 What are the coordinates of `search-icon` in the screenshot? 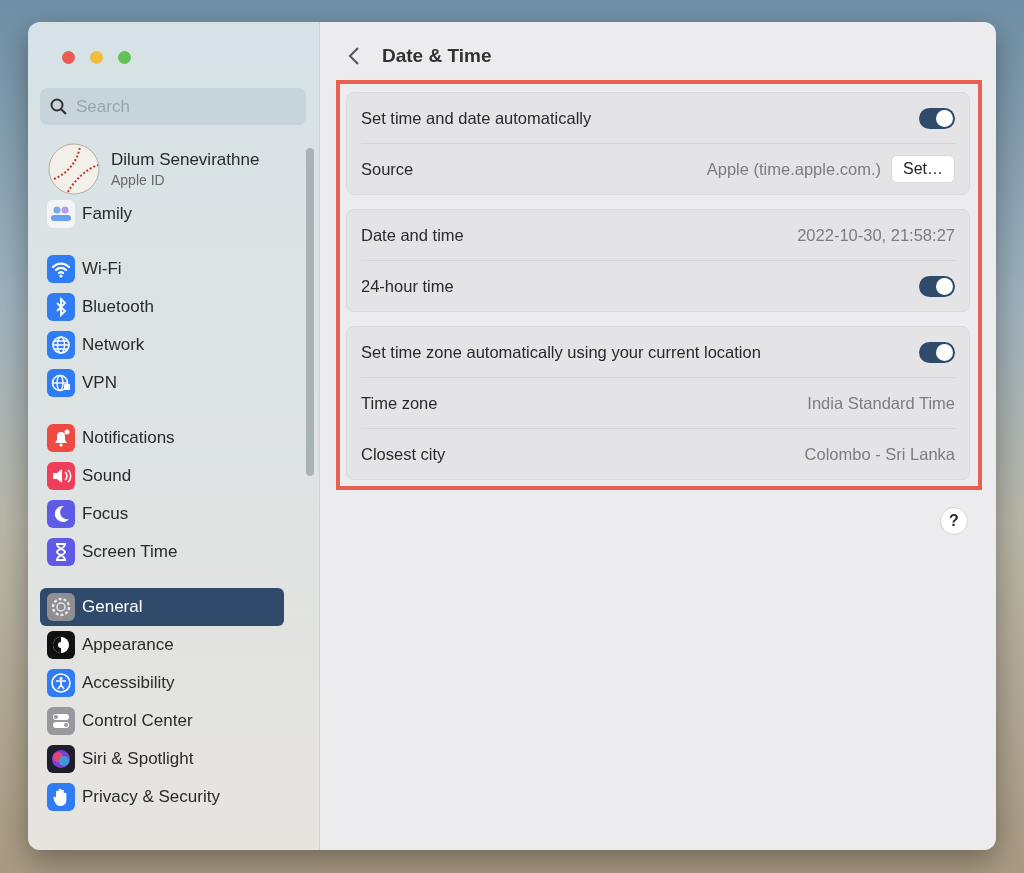 It's located at (58, 106).